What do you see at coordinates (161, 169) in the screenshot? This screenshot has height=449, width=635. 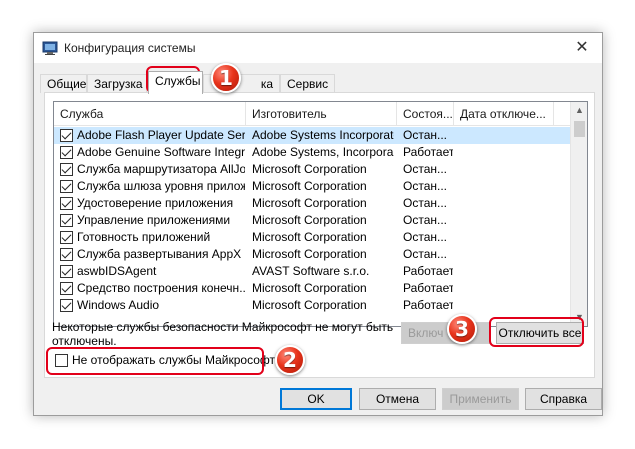 I see `service-name-cell: Служба маршрутизатора AllJoyn` at bounding box center [161, 169].